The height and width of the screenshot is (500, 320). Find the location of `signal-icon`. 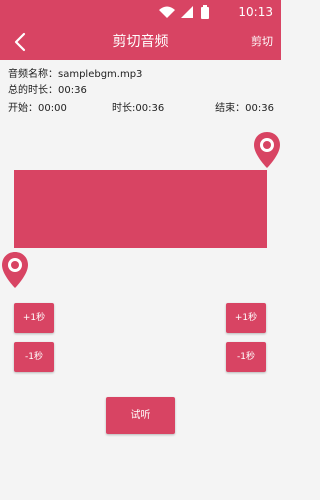

signal-icon is located at coordinates (187, 12).